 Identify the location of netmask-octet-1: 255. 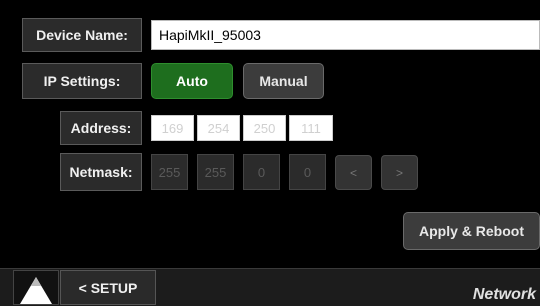
(169, 172).